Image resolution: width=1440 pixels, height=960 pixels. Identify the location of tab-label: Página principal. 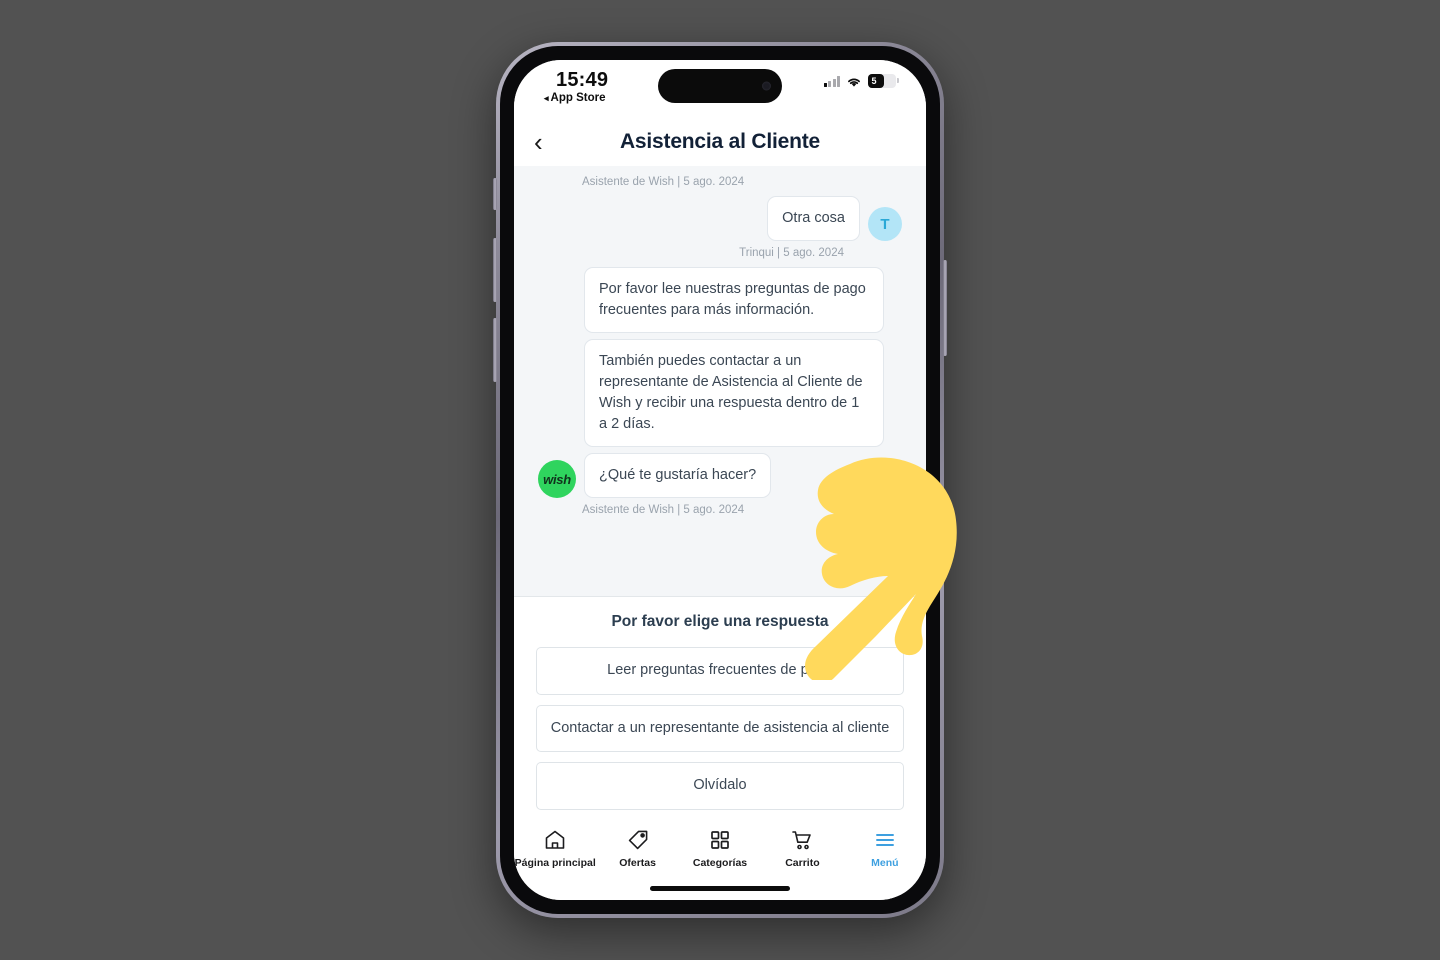
(555, 863).